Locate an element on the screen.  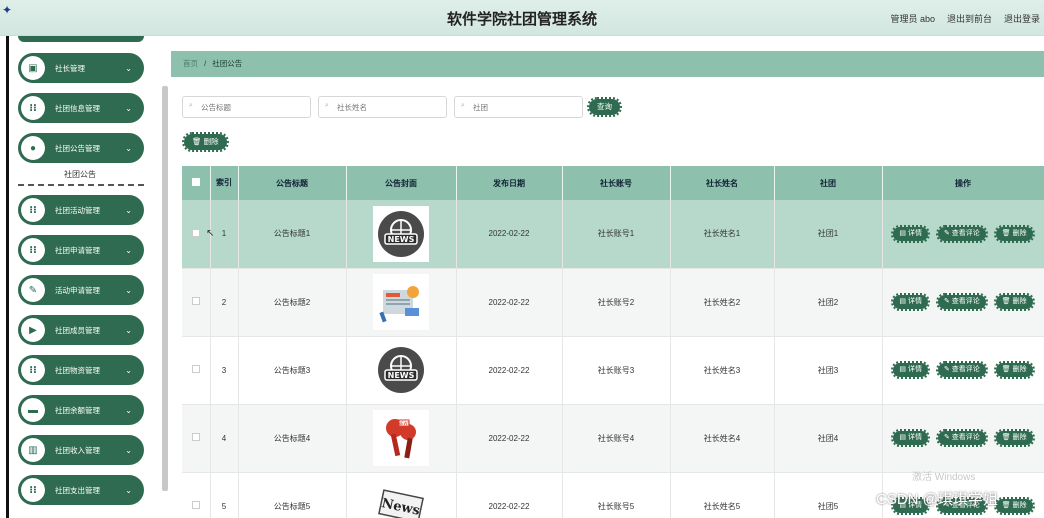
account-cell: 社长账号2 is located at coordinates (616, 302).